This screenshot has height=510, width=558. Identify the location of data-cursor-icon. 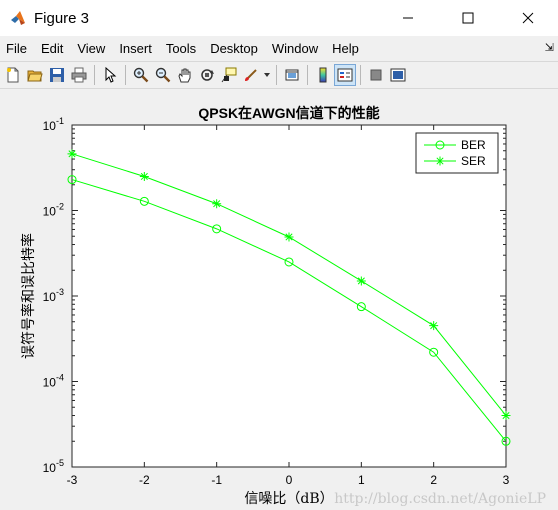
(229, 75).